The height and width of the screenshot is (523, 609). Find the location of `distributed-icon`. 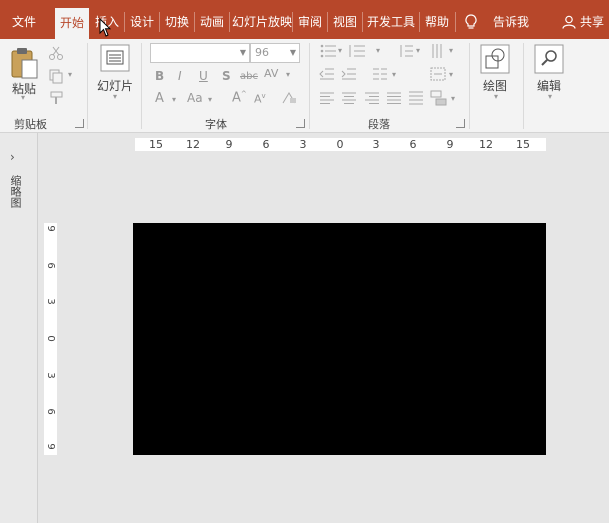

distributed-icon is located at coordinates (416, 98).